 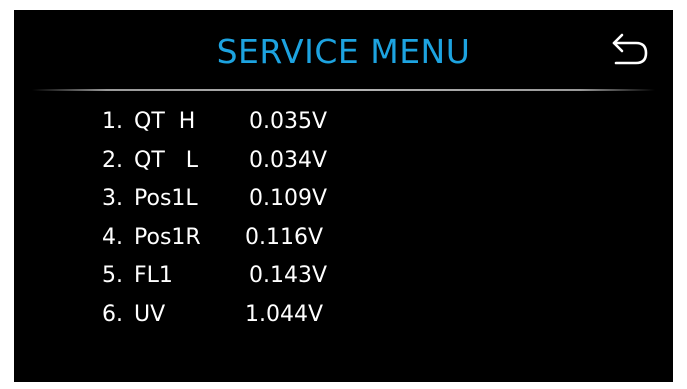 What do you see at coordinates (112, 237) in the screenshot?
I see `item-number: 4.` at bounding box center [112, 237].